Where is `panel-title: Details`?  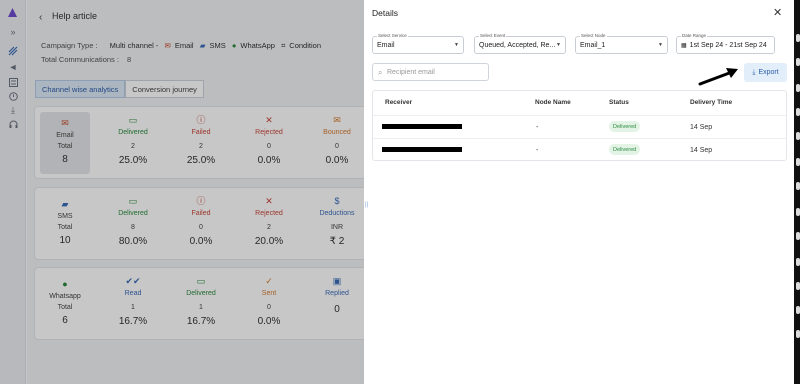 panel-title: Details is located at coordinates (385, 13).